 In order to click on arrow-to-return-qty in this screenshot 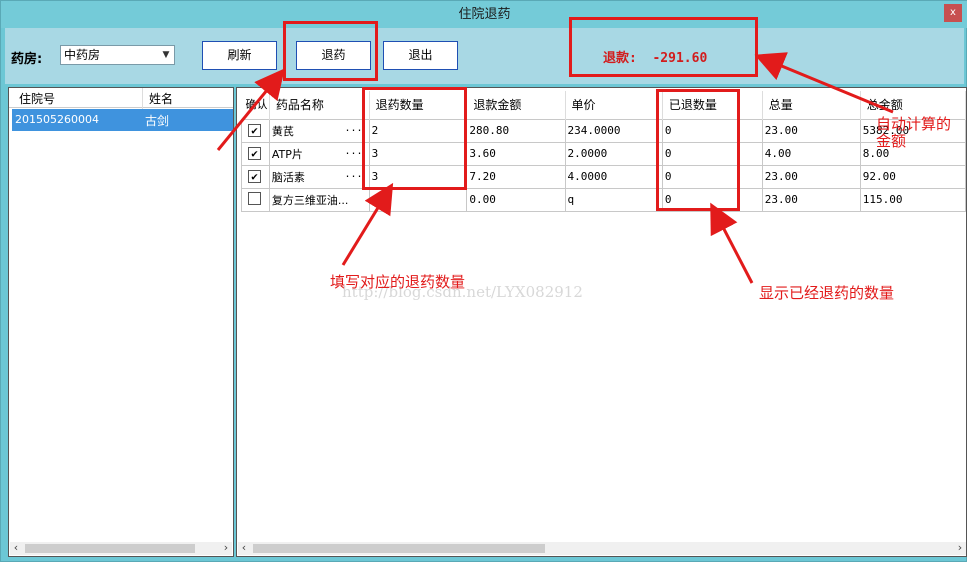, I will do `click(367, 224)`.